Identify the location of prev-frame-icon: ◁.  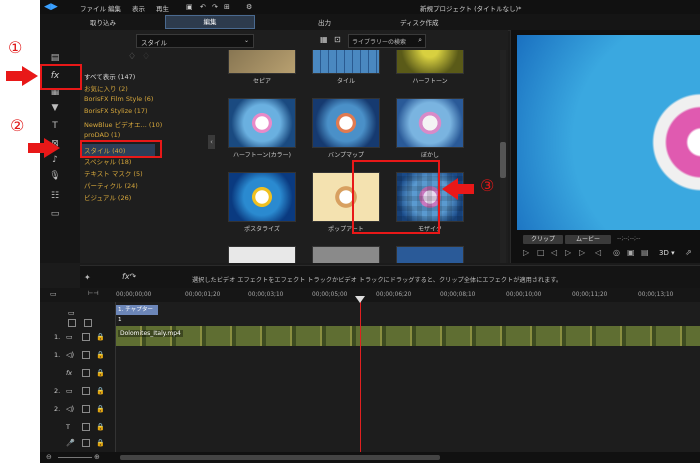
(554, 252).